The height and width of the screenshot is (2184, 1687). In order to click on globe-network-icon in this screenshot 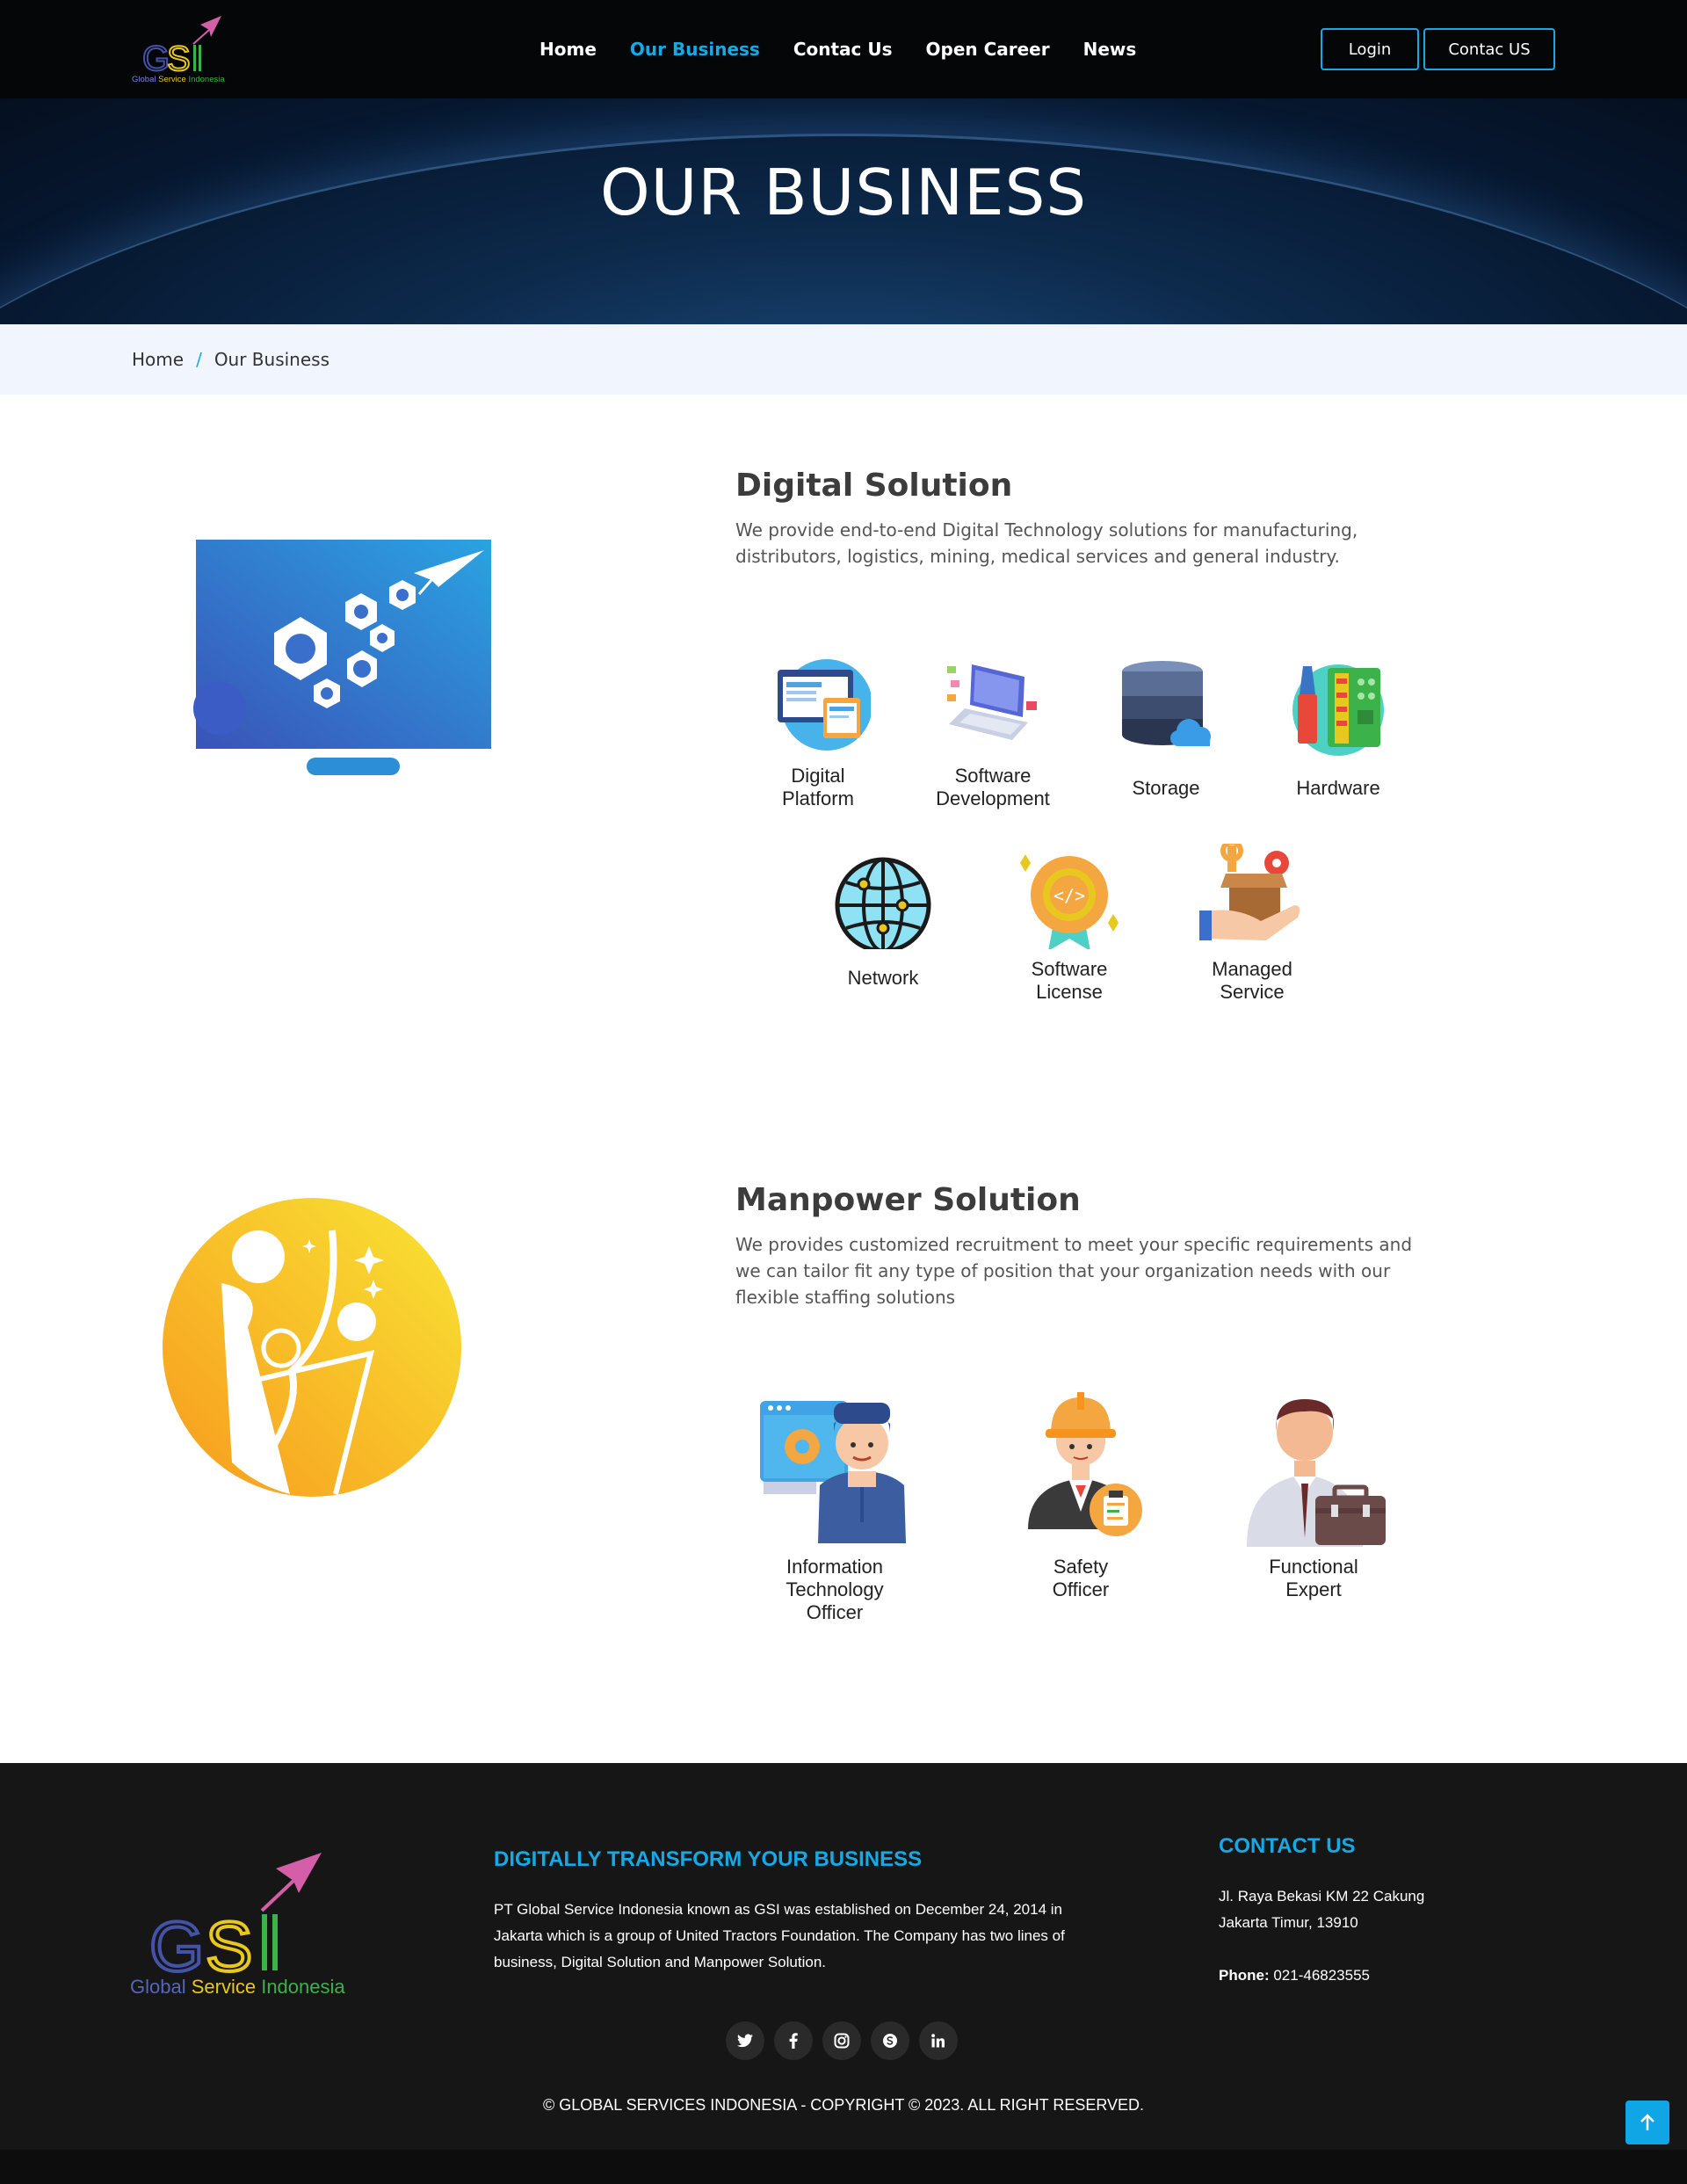, I will do `click(883, 906)`.